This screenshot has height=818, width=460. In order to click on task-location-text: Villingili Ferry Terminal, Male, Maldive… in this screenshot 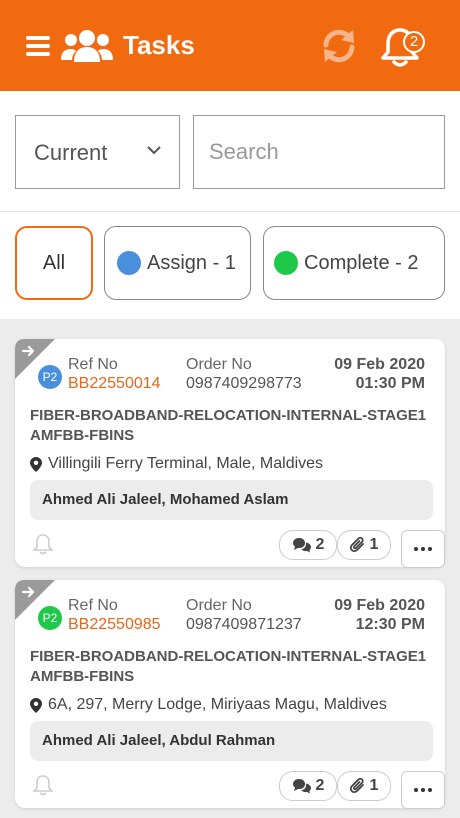, I will do `click(186, 463)`.